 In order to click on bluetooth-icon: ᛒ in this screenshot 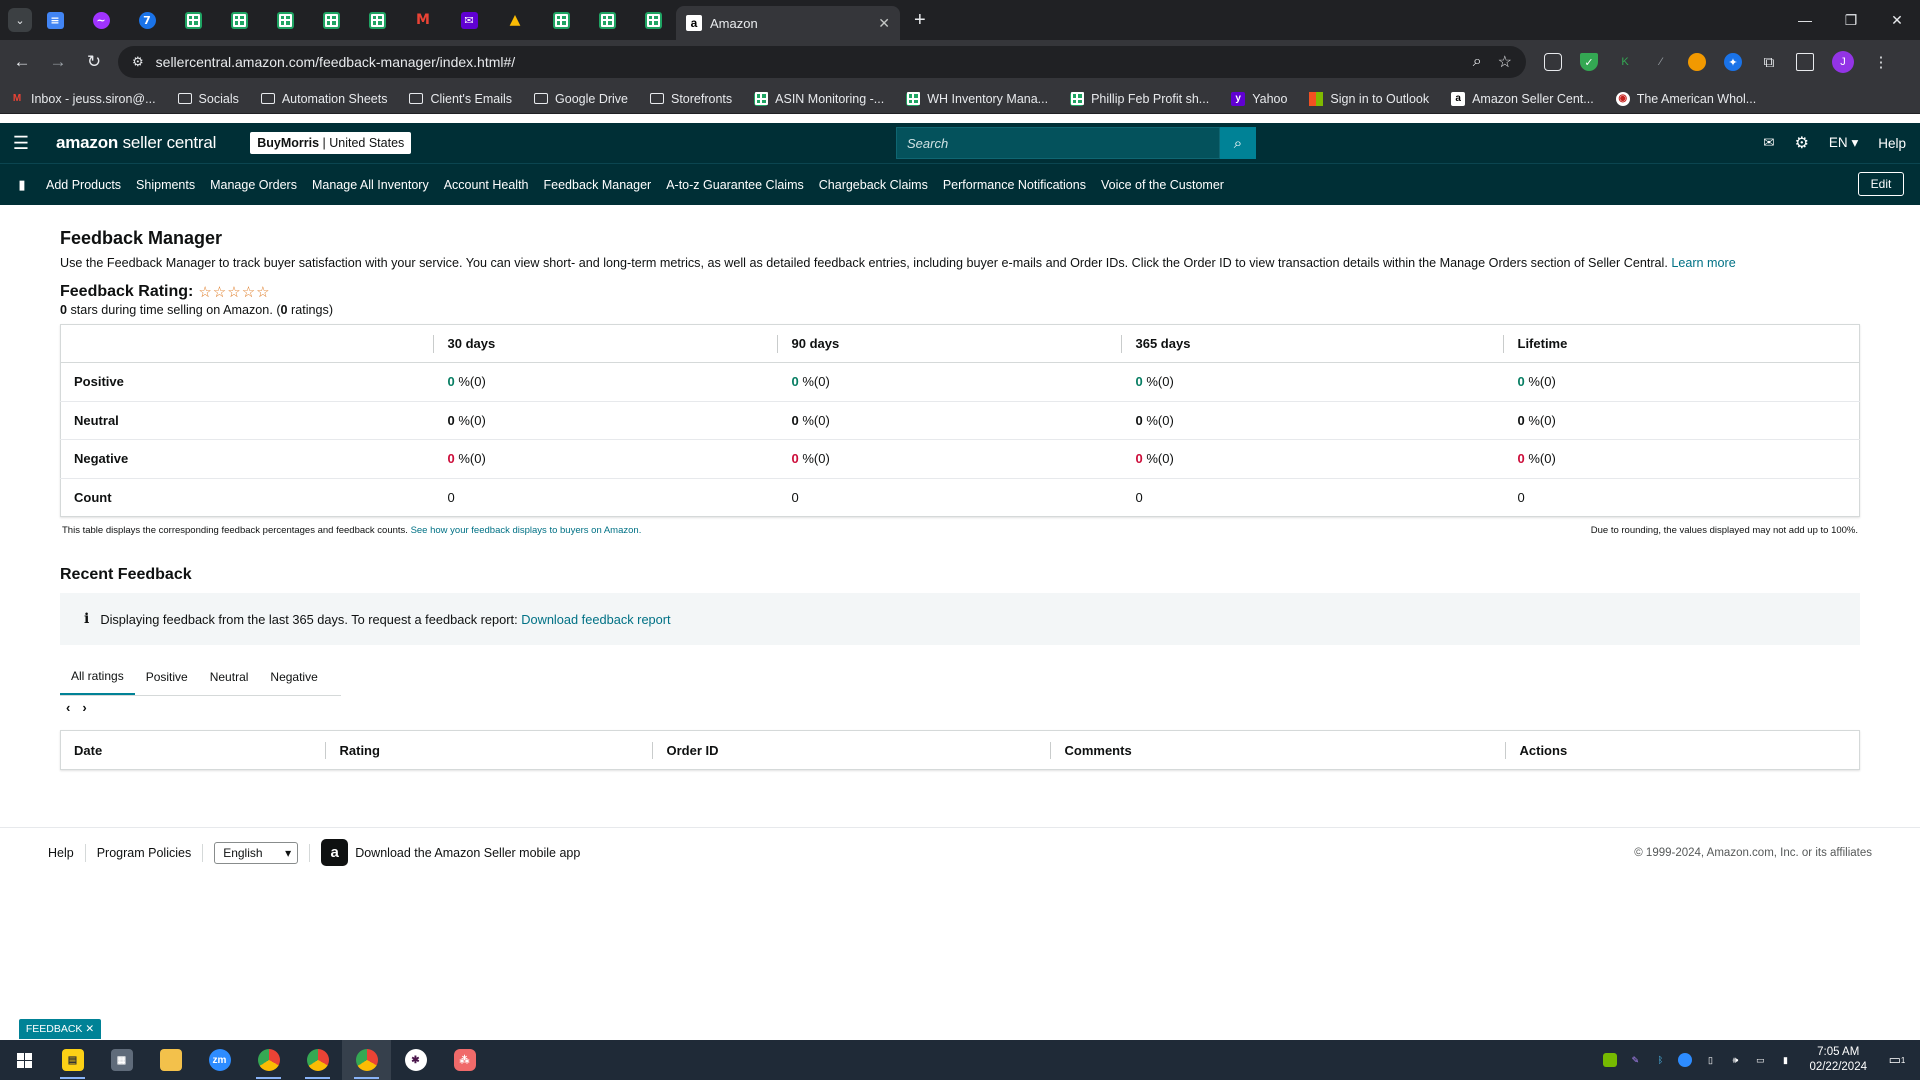, I will do `click(1660, 1060)`.